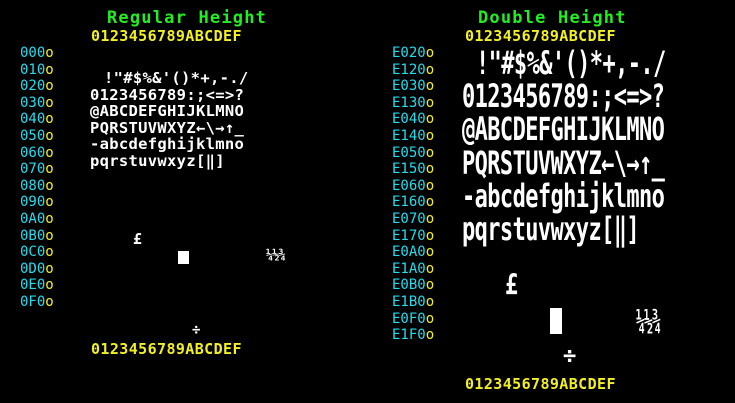  What do you see at coordinates (413, 318) in the screenshot?
I see `row-label: E0F0o` at bounding box center [413, 318].